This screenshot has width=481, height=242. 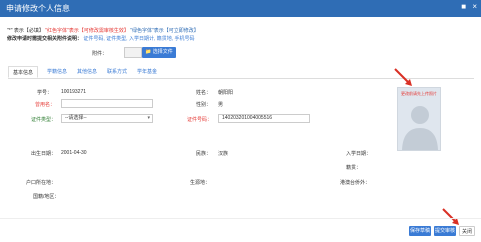 What do you see at coordinates (450, 216) in the screenshot?
I see `annotation-arrow-submit` at bounding box center [450, 216].